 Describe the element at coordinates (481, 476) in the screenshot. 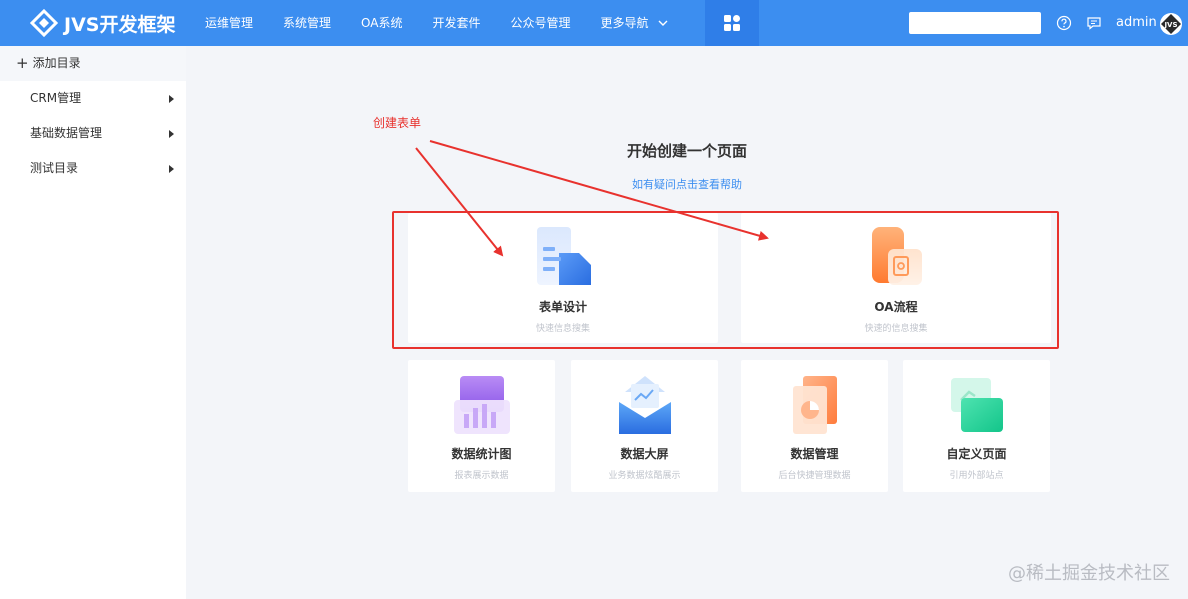

I see `card-subtitle: 报表展示数据` at that location.